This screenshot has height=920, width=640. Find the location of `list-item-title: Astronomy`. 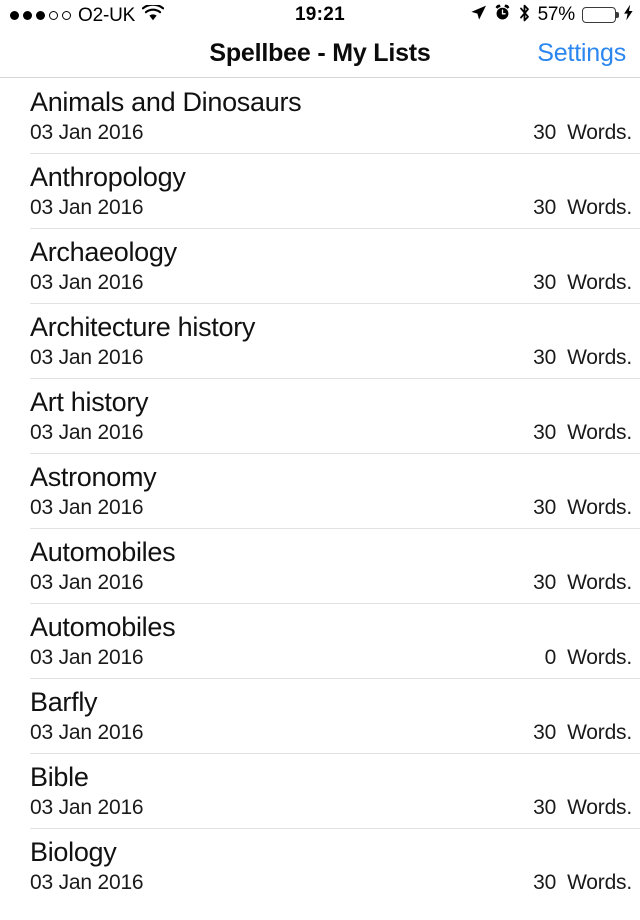

list-item-title: Astronomy is located at coordinates (93, 477).